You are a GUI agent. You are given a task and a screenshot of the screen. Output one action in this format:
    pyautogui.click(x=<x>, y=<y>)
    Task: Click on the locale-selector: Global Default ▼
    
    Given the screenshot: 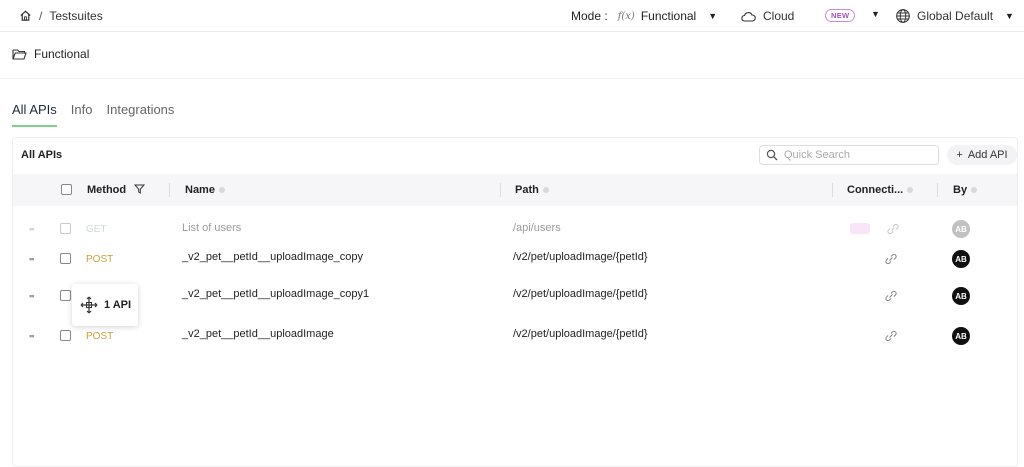 What is the action you would take?
    pyautogui.click(x=954, y=16)
    